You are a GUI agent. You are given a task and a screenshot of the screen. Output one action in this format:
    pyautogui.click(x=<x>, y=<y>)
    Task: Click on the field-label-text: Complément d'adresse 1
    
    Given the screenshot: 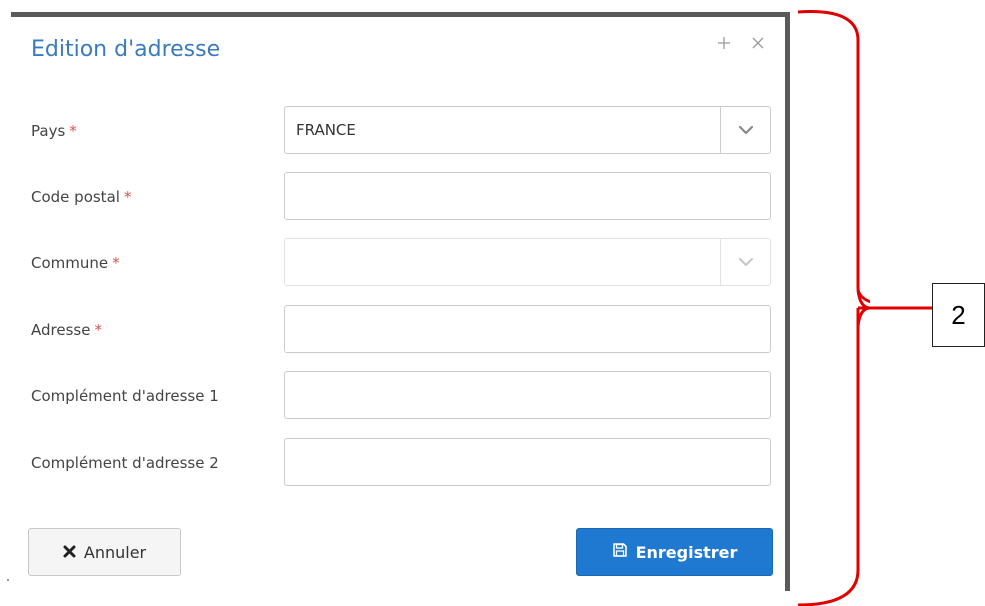 What is the action you would take?
    pyautogui.click(x=125, y=396)
    